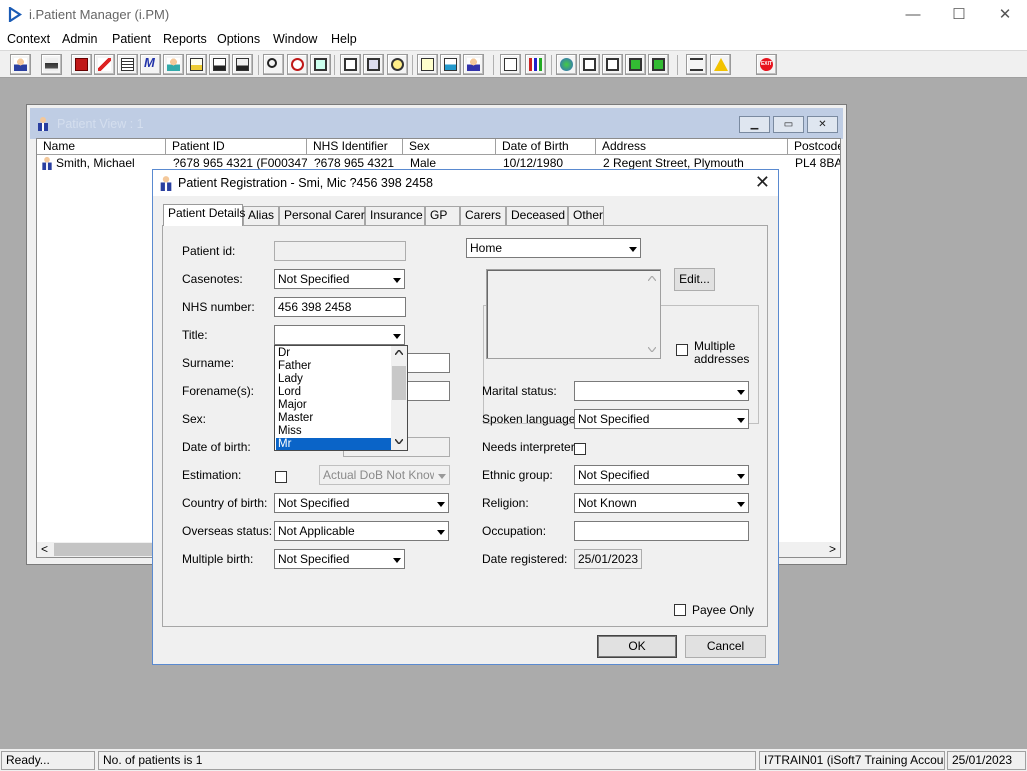 The image size is (1027, 771). Describe the element at coordinates (242, 64) in the screenshot. I see `van-icon` at that location.